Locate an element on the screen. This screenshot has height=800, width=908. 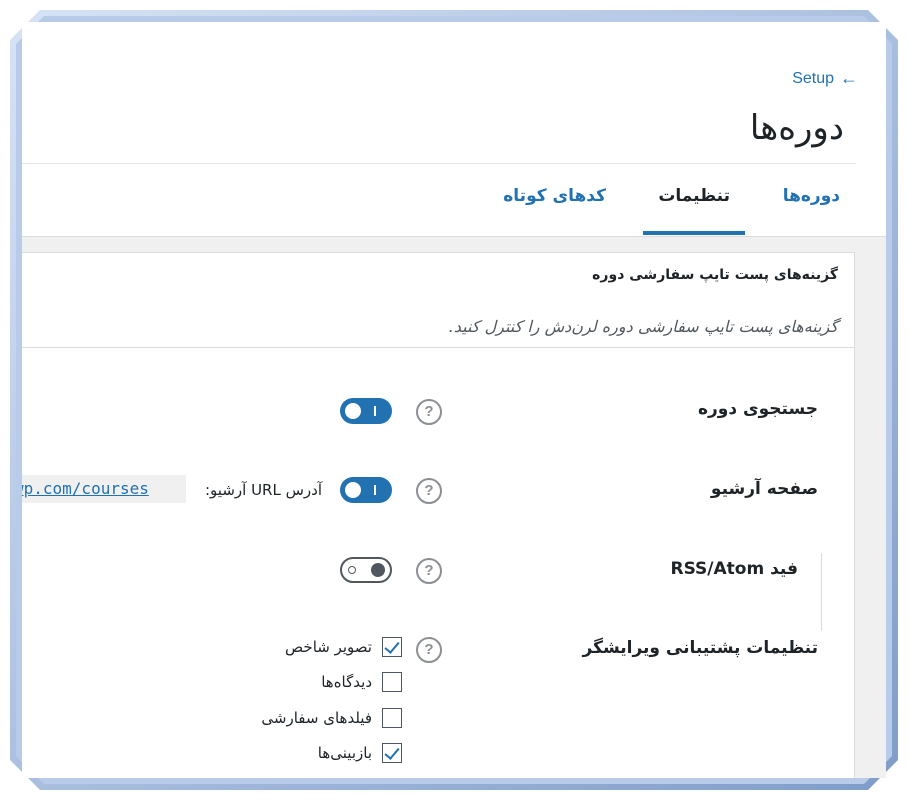
option-revisions: بازبینی‌ها is located at coordinates (360, 753).